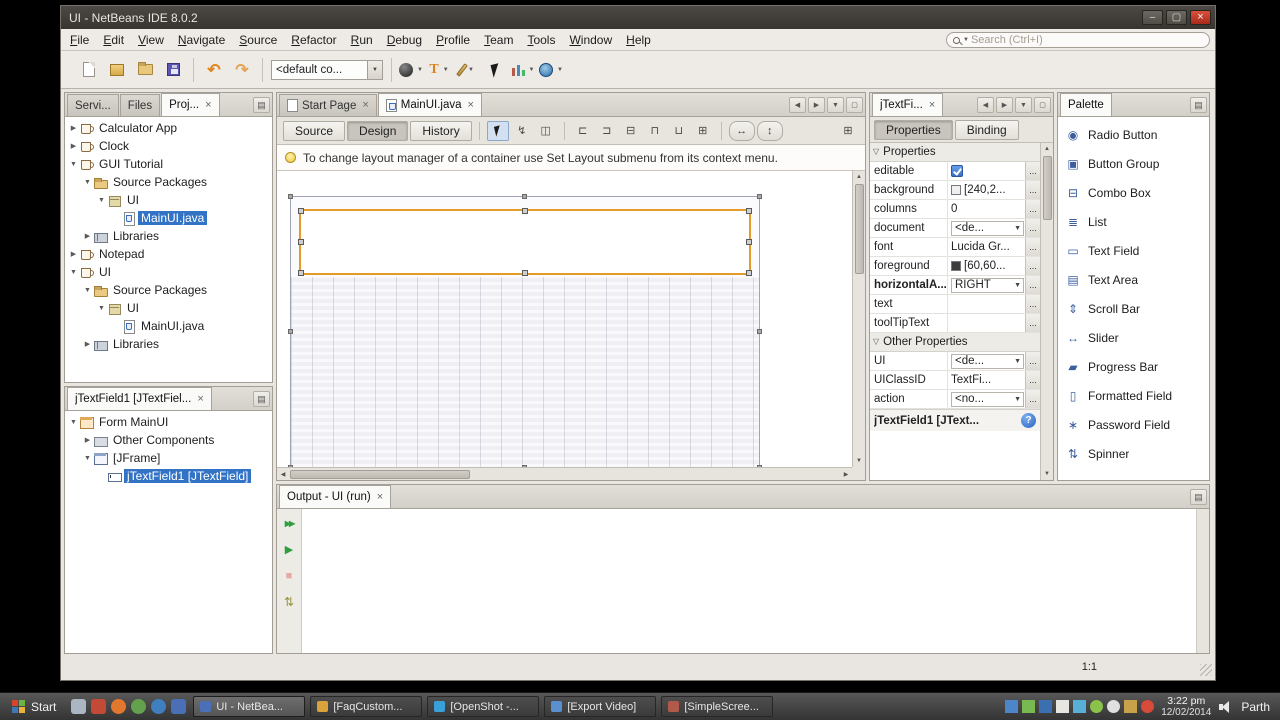 This screenshot has width=1280, height=720. I want to click on palette-item-scroll-bar: ⇕ Scroll Bar, so click(1133, 308).